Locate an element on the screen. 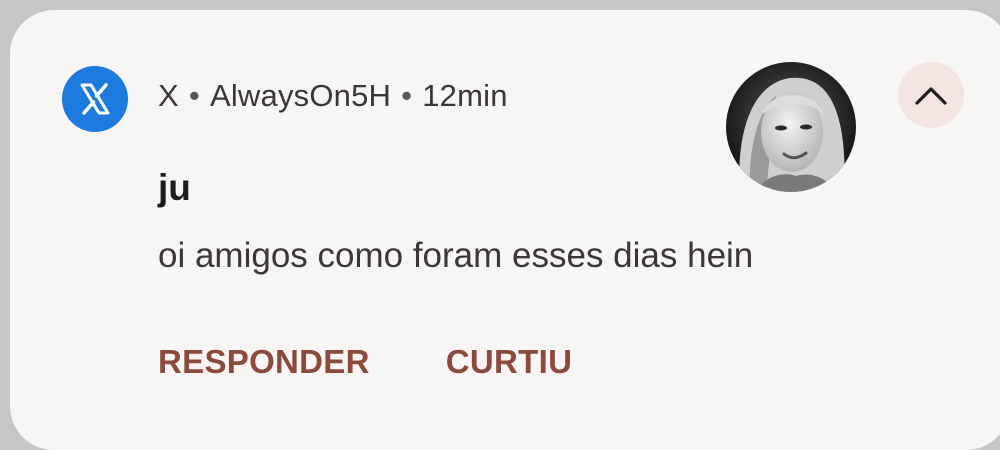  chevron-up-icon is located at coordinates (931, 96).